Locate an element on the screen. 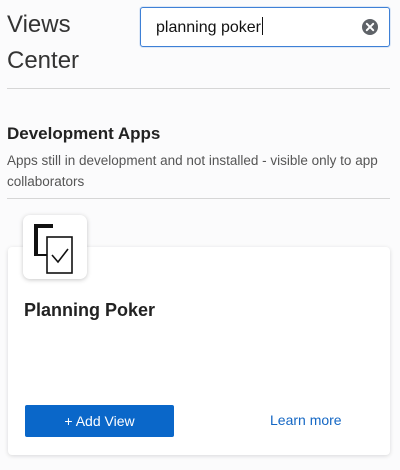 The width and height of the screenshot is (400, 470). page-title-line-1: Views is located at coordinates (39, 24).